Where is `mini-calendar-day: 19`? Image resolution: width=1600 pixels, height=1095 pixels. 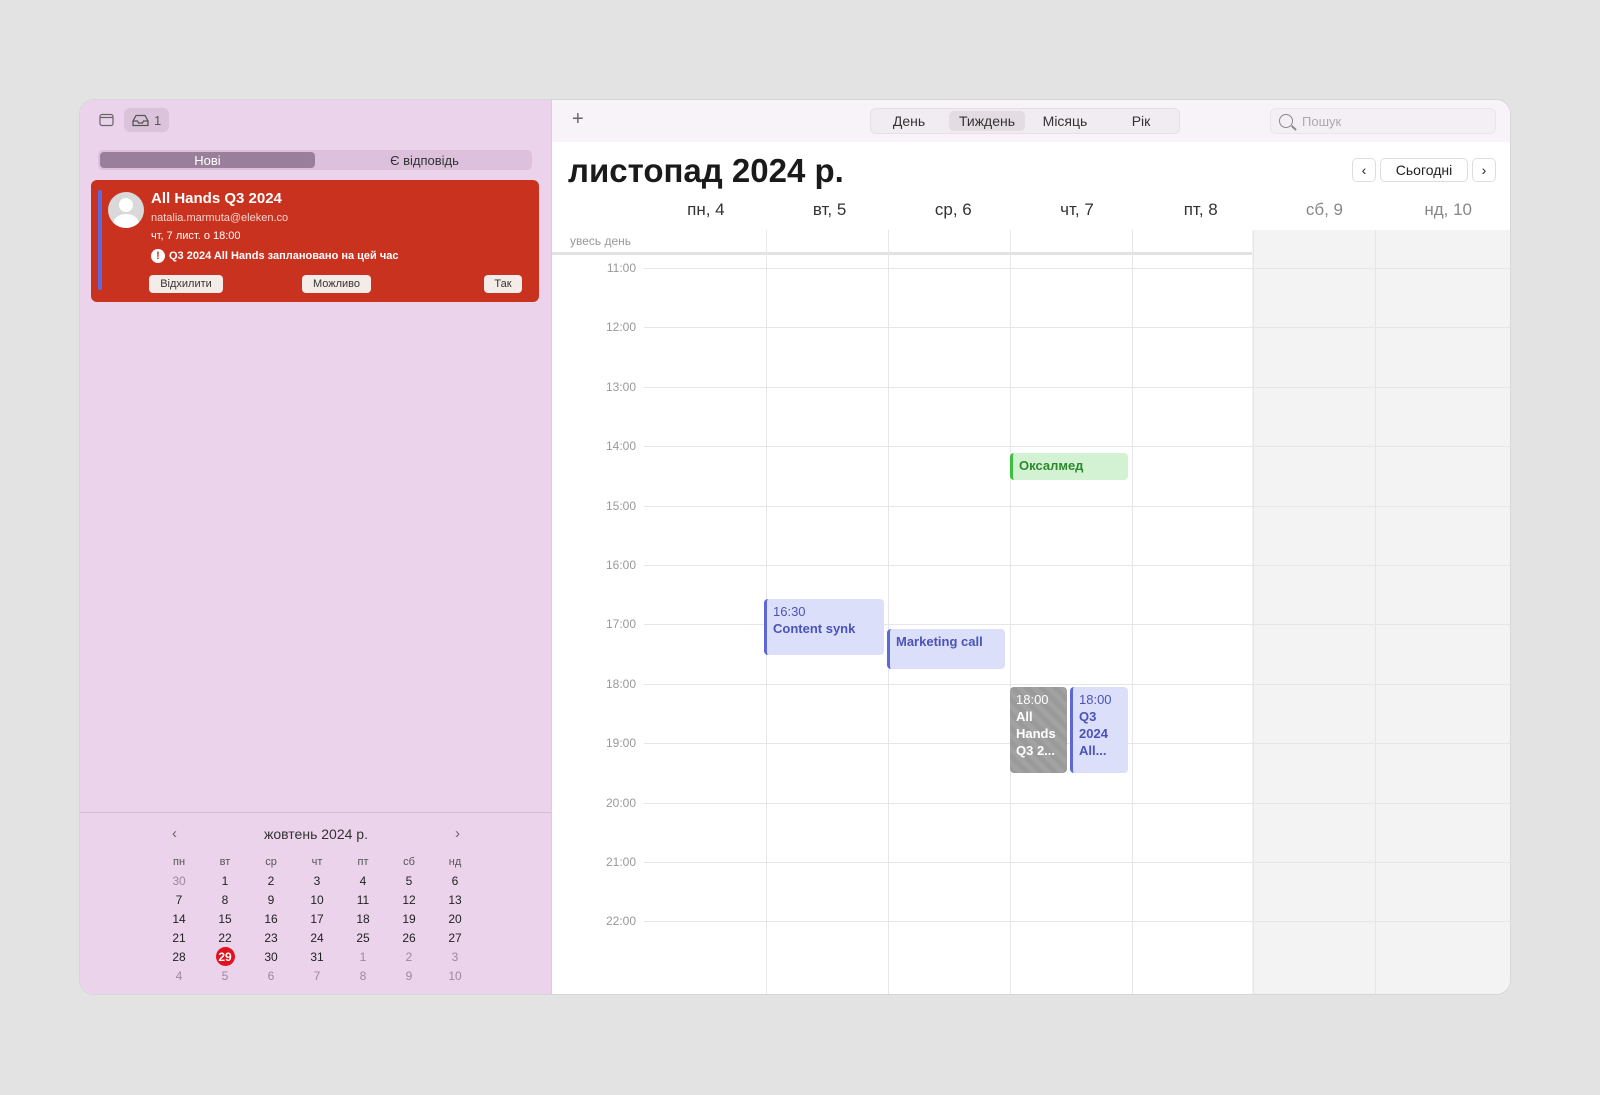 mini-calendar-day: 19 is located at coordinates (409, 918).